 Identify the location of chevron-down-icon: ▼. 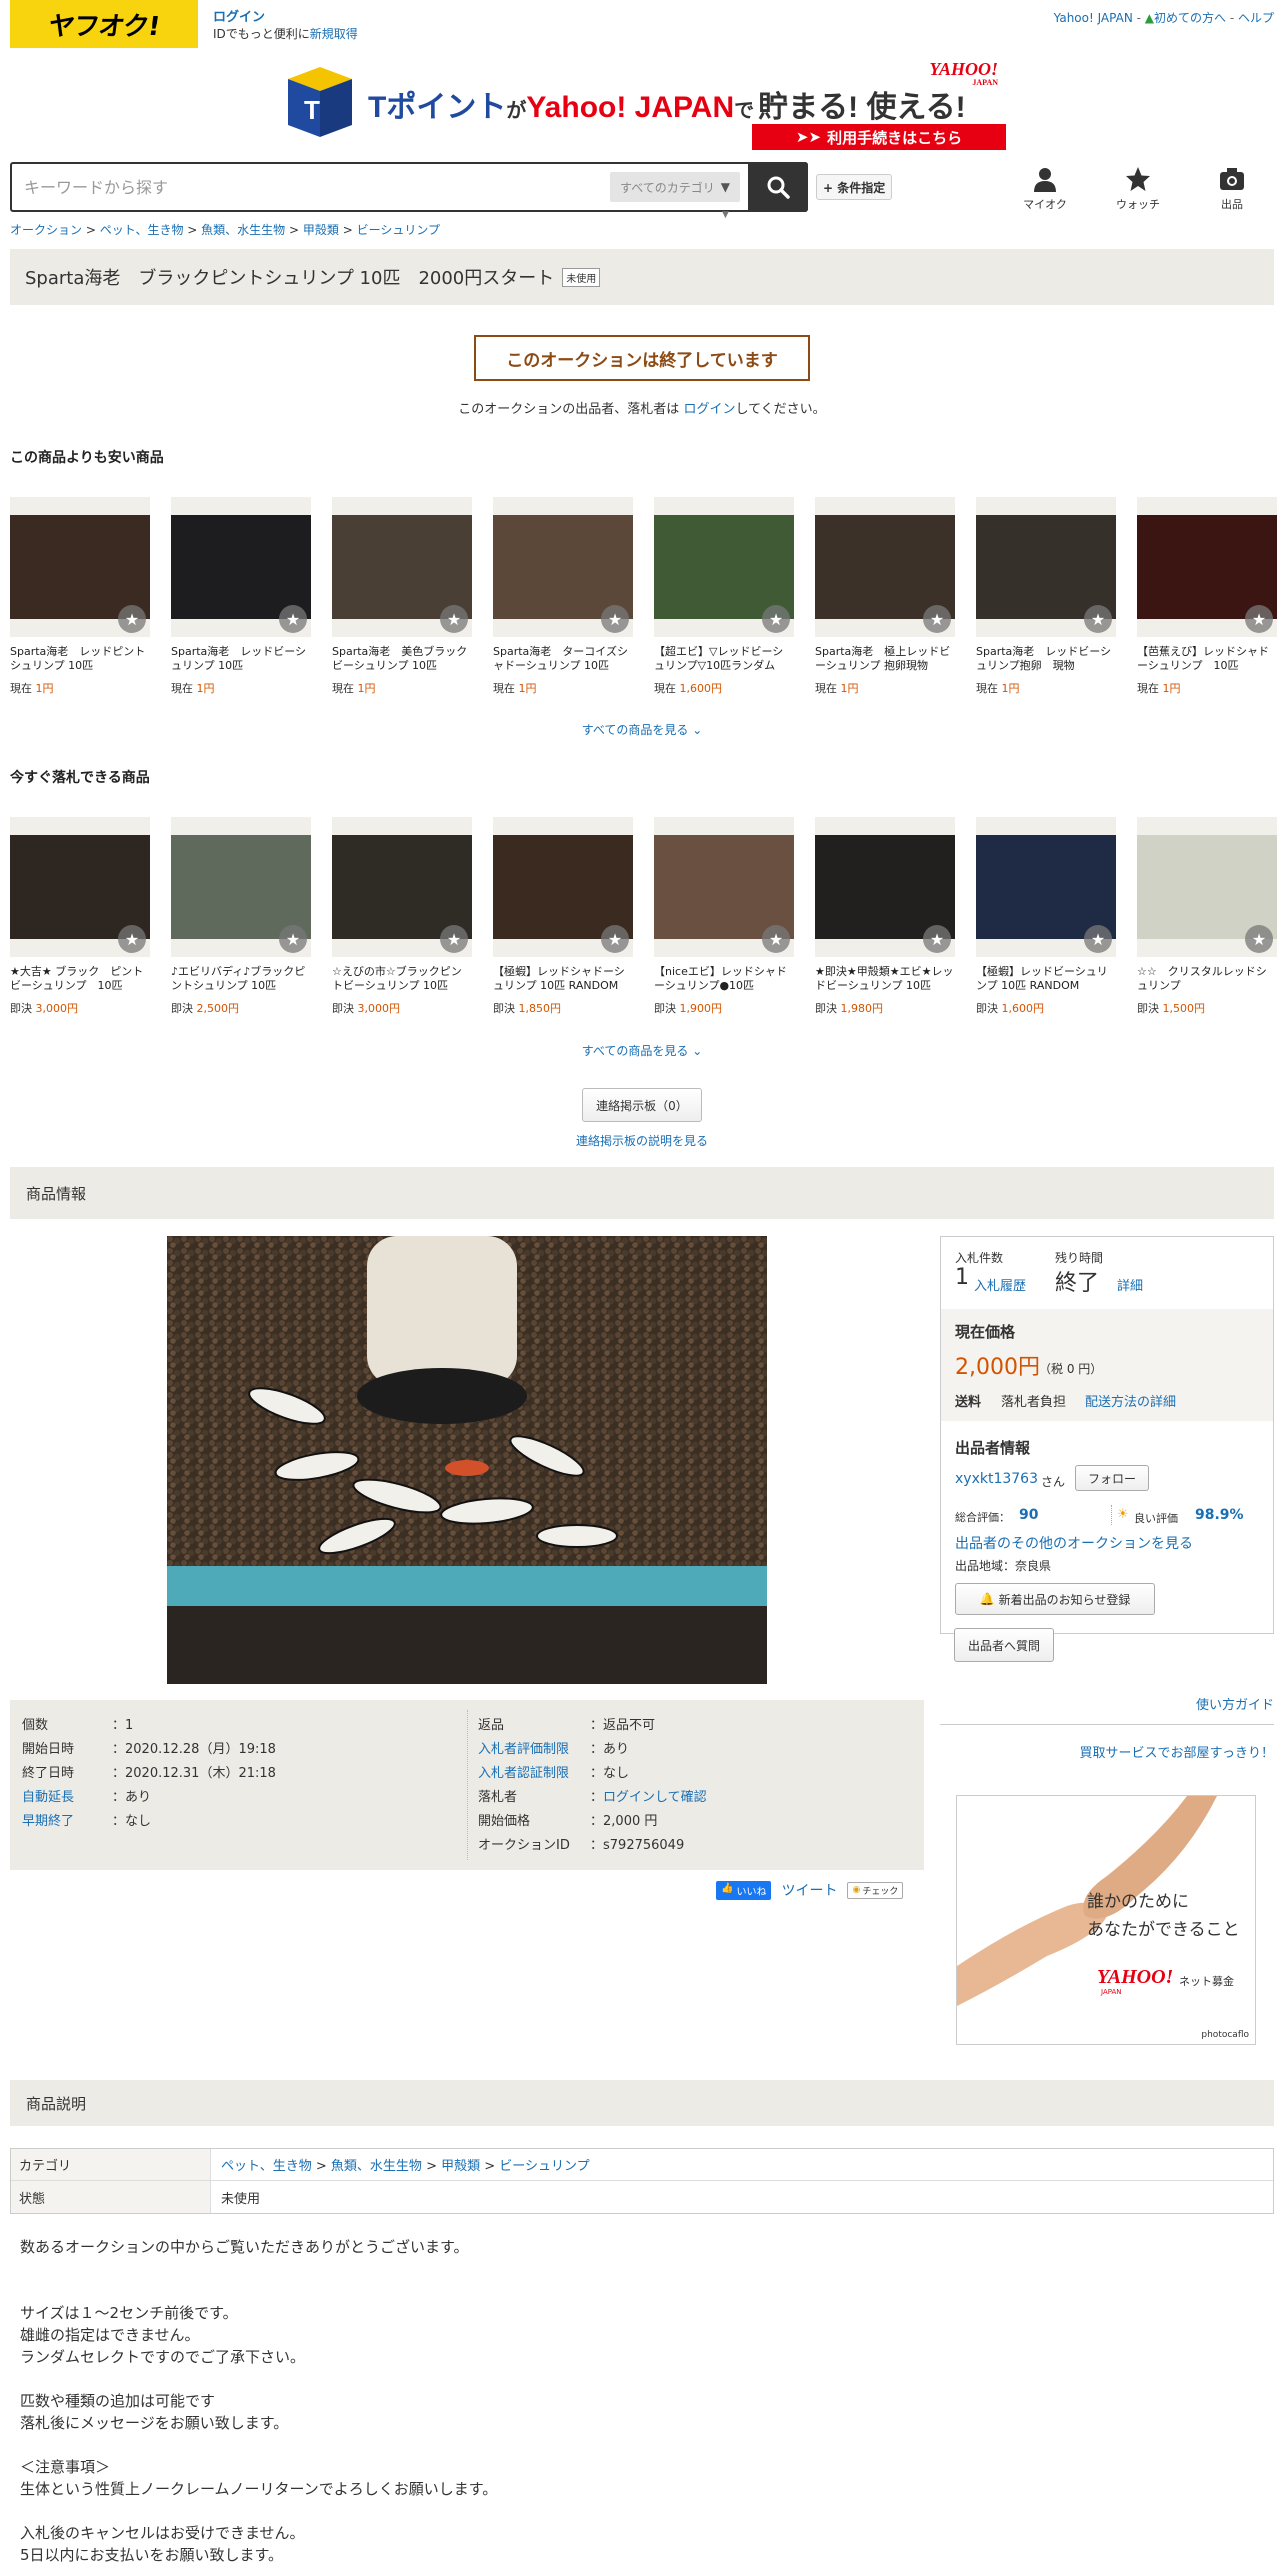
(725, 215).